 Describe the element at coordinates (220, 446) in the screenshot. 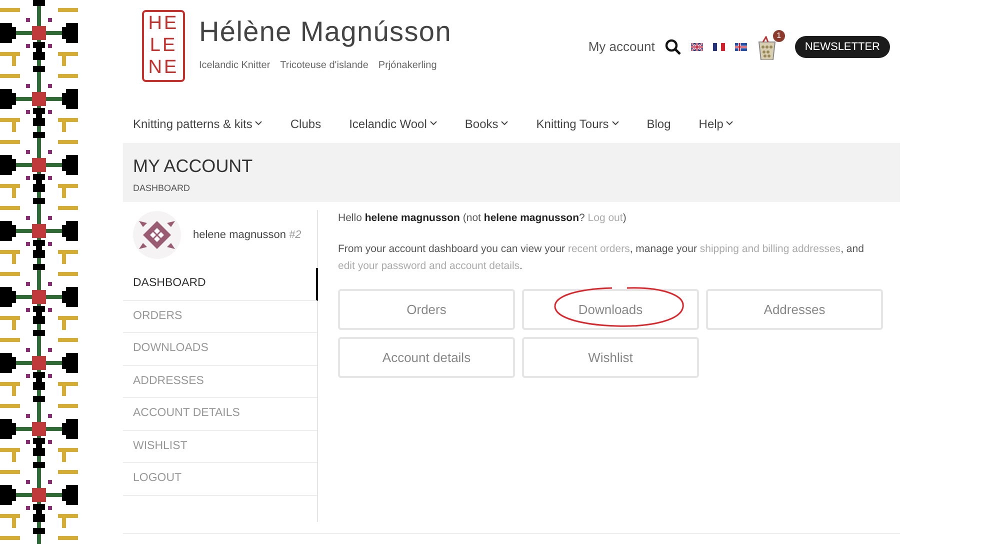

I see `sidebar-item: WISHLIST` at that location.